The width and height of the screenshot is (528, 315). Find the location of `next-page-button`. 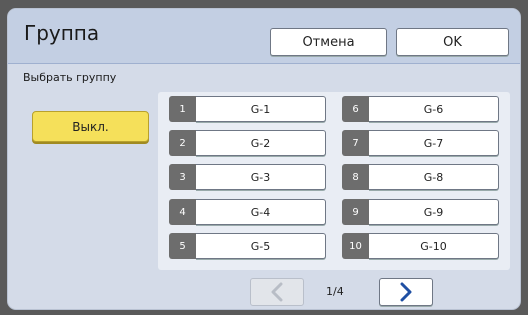

next-page-button is located at coordinates (406, 292).